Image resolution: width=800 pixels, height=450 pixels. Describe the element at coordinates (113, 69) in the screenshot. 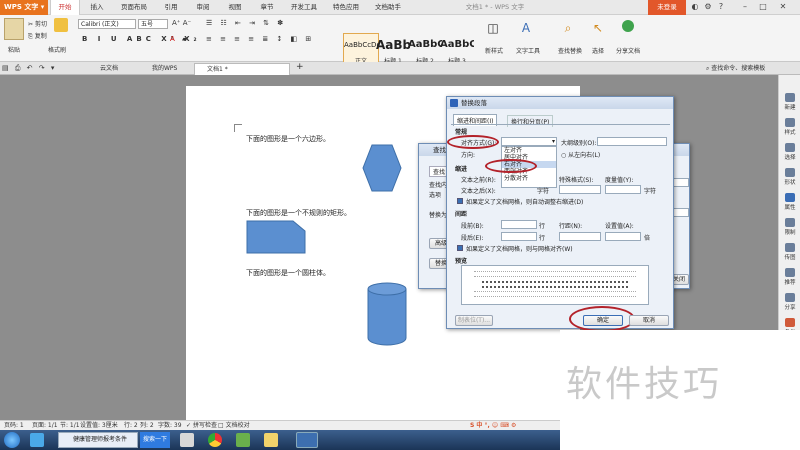

I see `tab-cloud-docs: 云文档` at that location.